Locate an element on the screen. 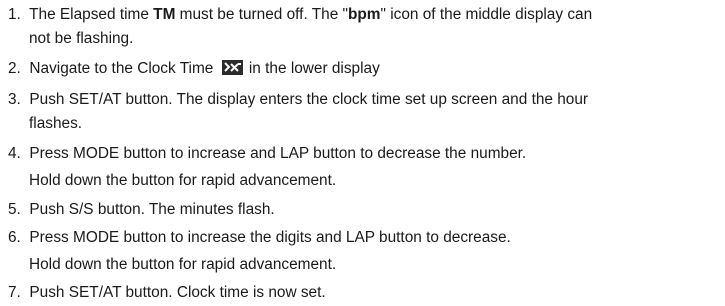 The height and width of the screenshot is (306, 725). step-1-continuation: not be flashing. is located at coordinates (81, 38).